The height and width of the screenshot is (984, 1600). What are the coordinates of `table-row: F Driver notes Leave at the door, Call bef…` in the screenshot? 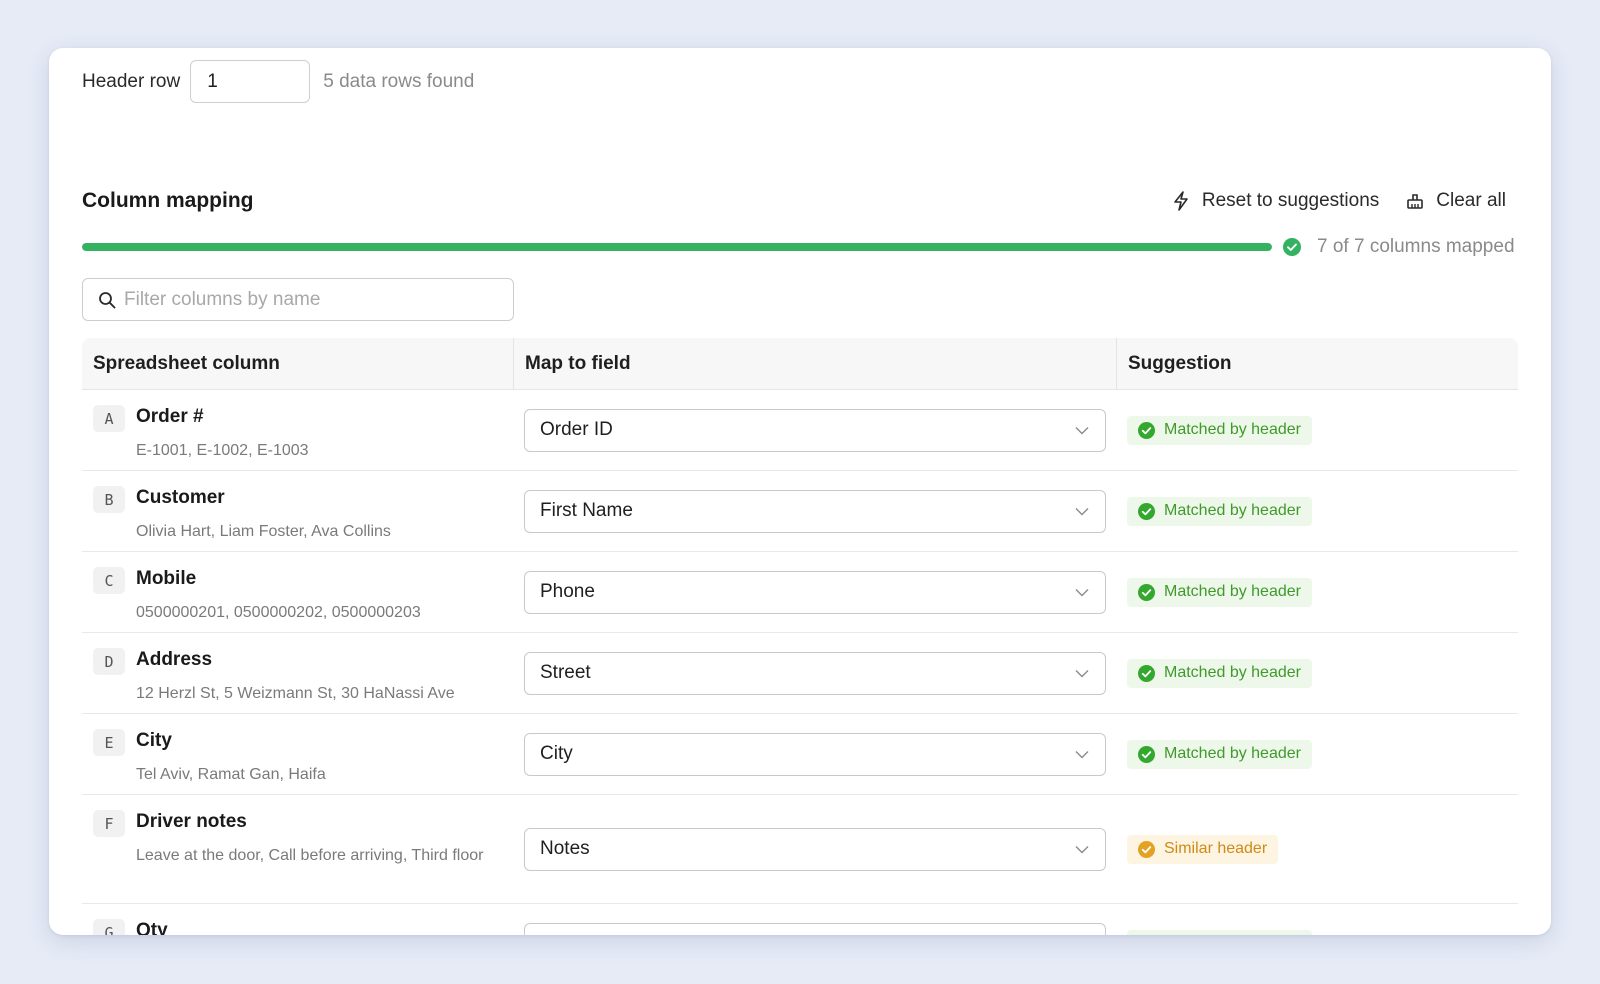 It's located at (800, 849).